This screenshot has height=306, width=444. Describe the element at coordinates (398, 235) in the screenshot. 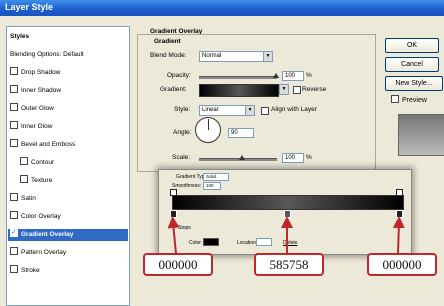

I see `arrow-right` at that location.